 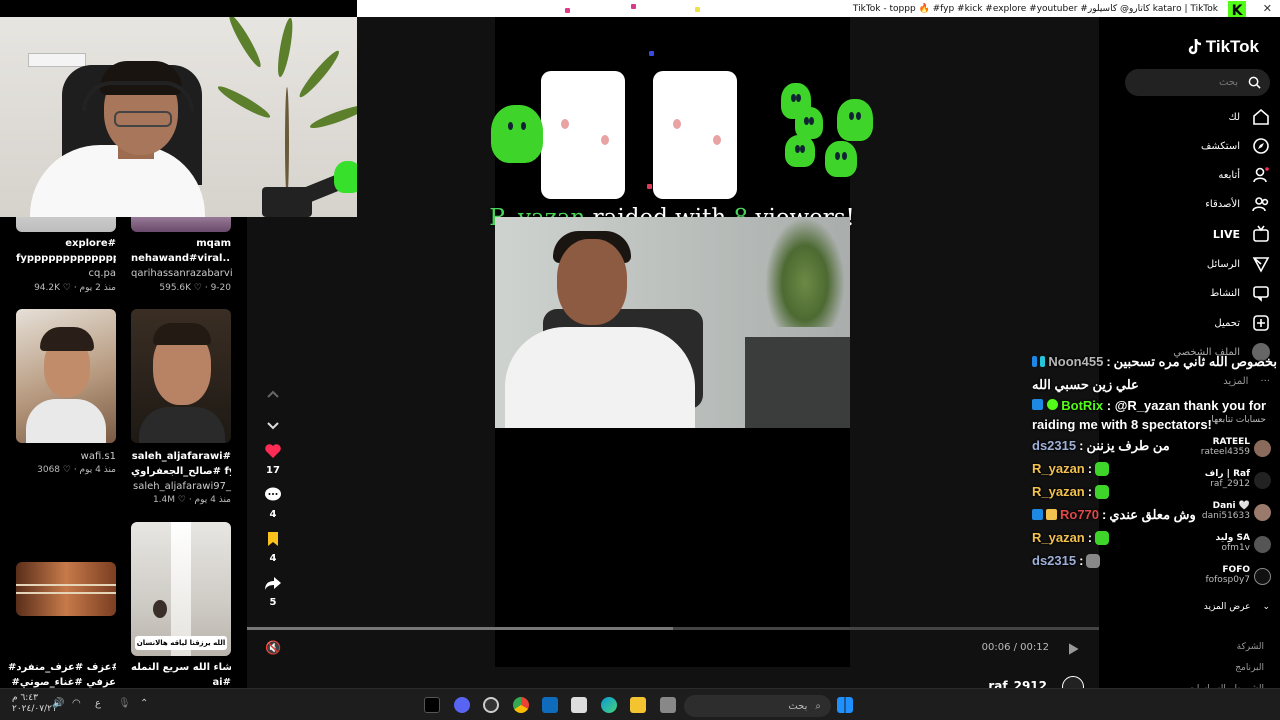 I want to click on share-count: 5, so click(x=273, y=602).